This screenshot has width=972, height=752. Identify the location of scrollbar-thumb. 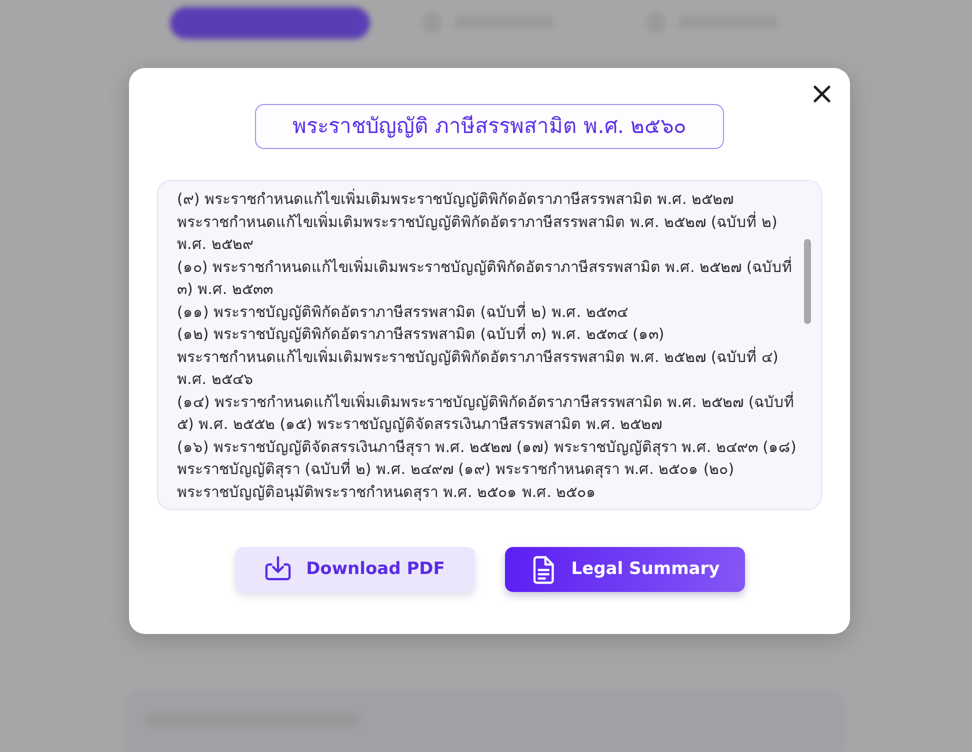
(807, 281).